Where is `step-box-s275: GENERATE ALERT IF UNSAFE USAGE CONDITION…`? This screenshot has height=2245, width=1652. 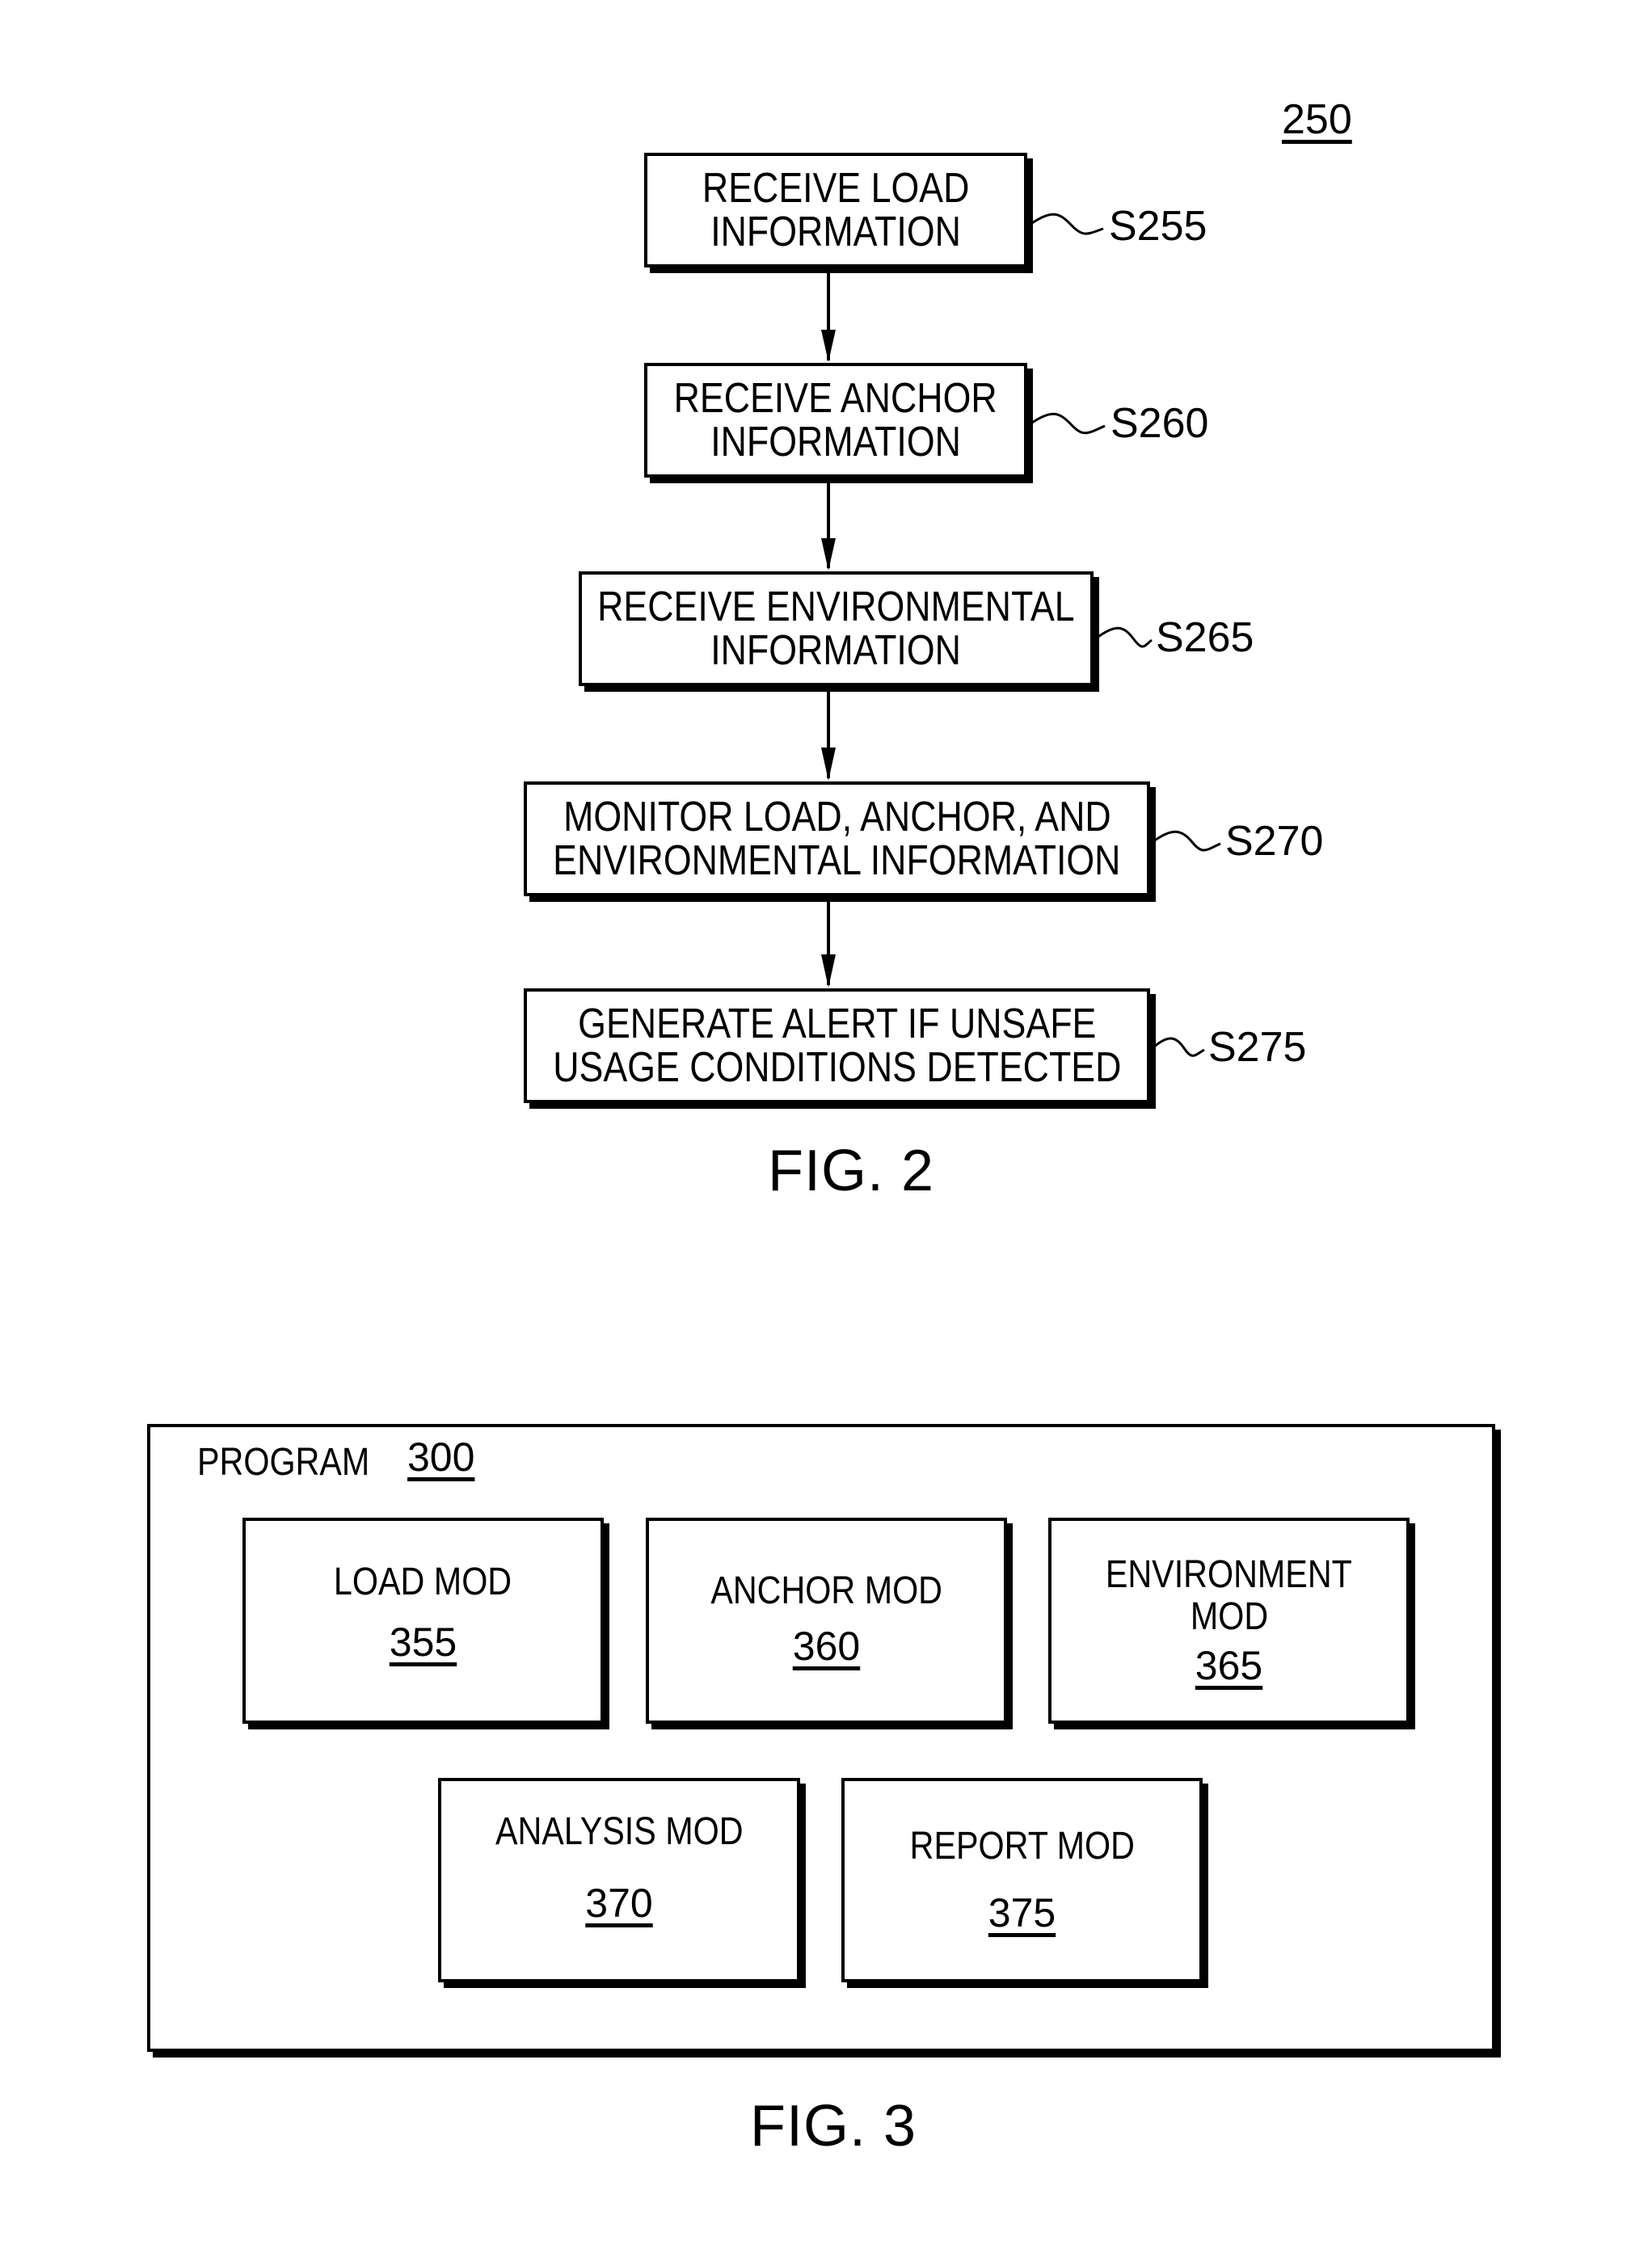
step-box-s275: GENERATE ALERT IF UNSAFE USAGE CONDITION… is located at coordinates (837, 1045).